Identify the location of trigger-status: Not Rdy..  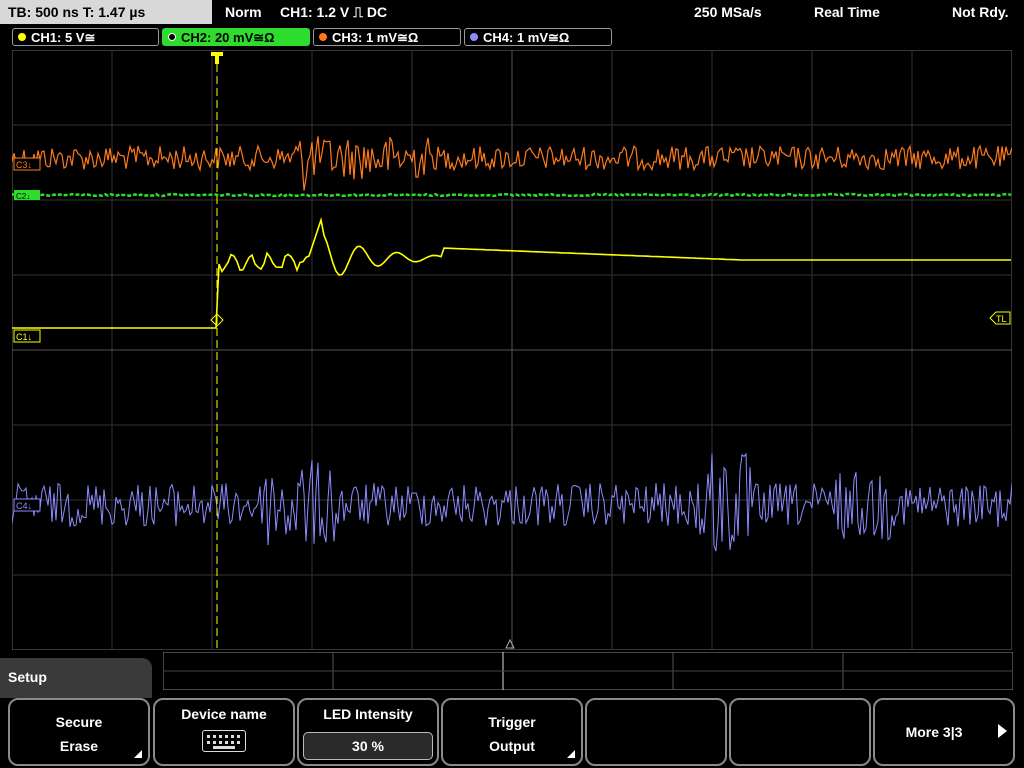
(980, 12).